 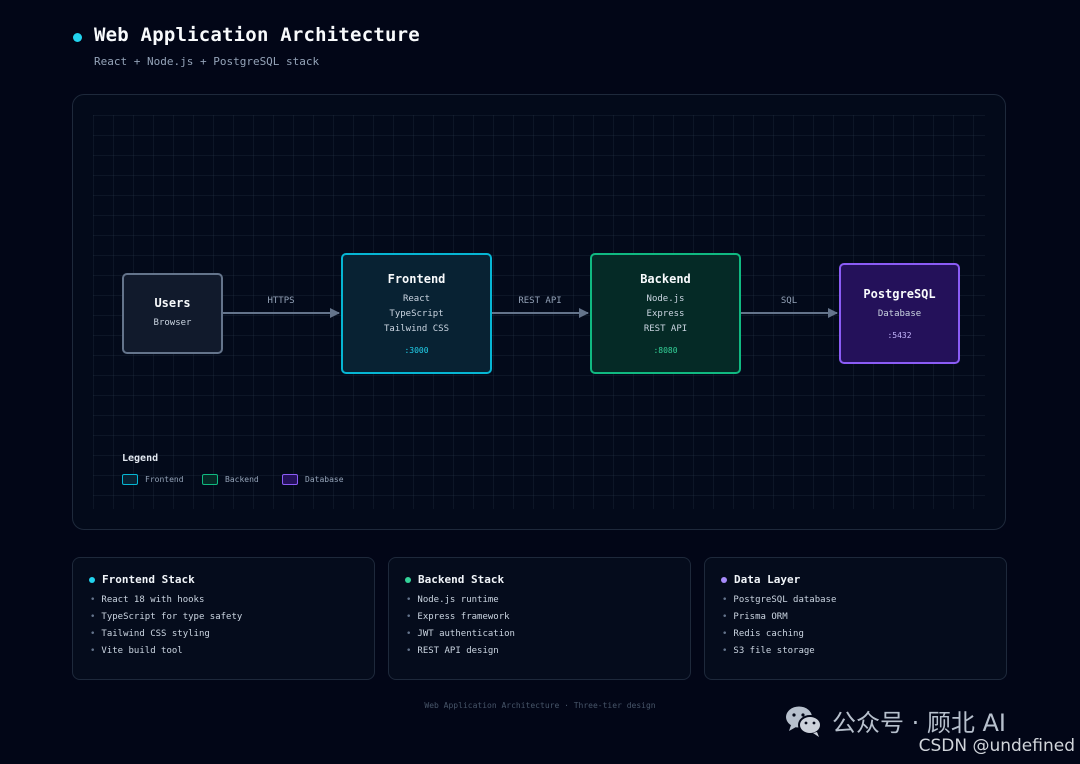 I want to click on node-users-line: Browser, so click(x=172, y=323).